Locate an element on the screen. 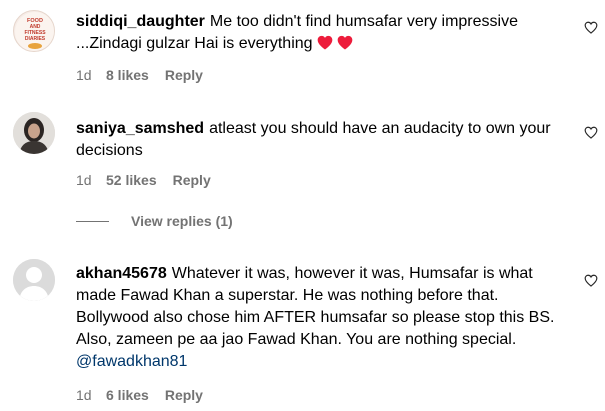  view-replies-button: View replies (1) is located at coordinates (154, 221).